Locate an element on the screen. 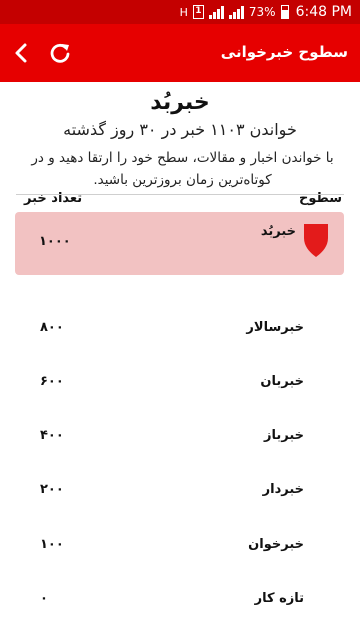  level-name: خبرباز is located at coordinates (283, 435).